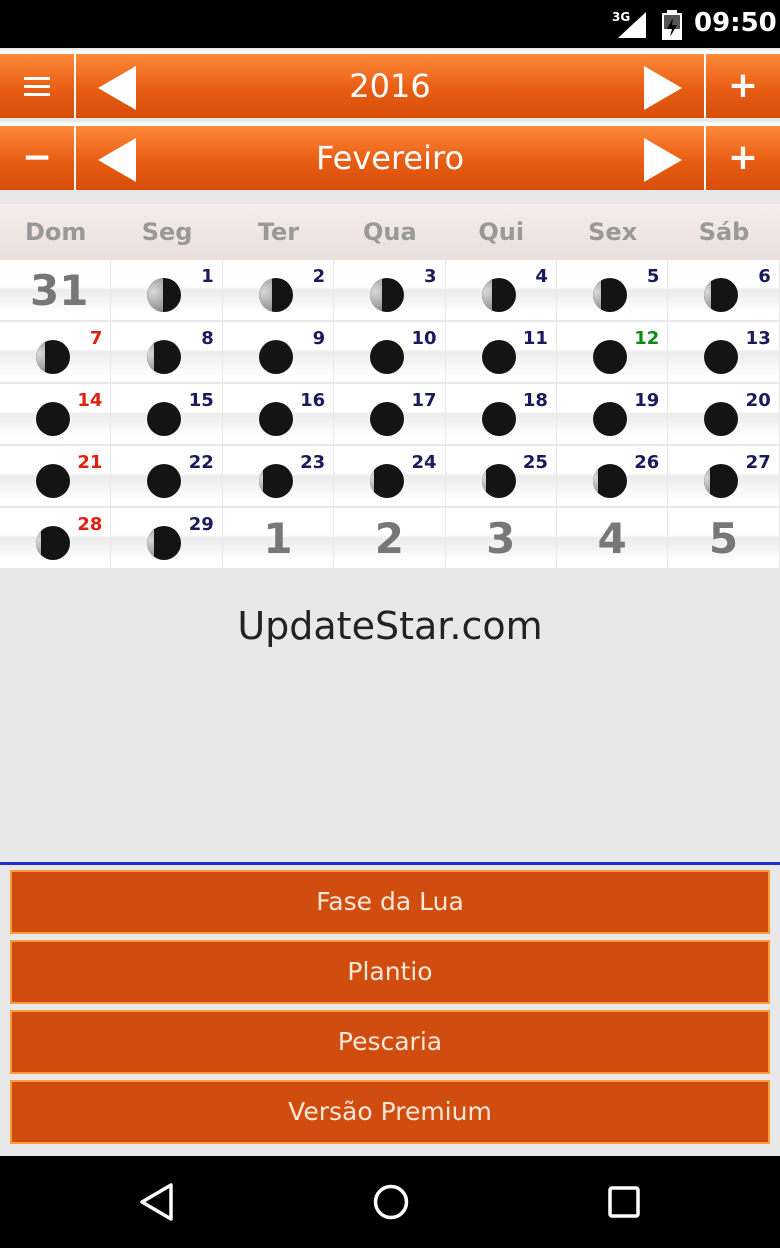 Image resolution: width=780 pixels, height=1248 pixels. What do you see at coordinates (278, 232) in the screenshot?
I see `weekday-label: Ter` at bounding box center [278, 232].